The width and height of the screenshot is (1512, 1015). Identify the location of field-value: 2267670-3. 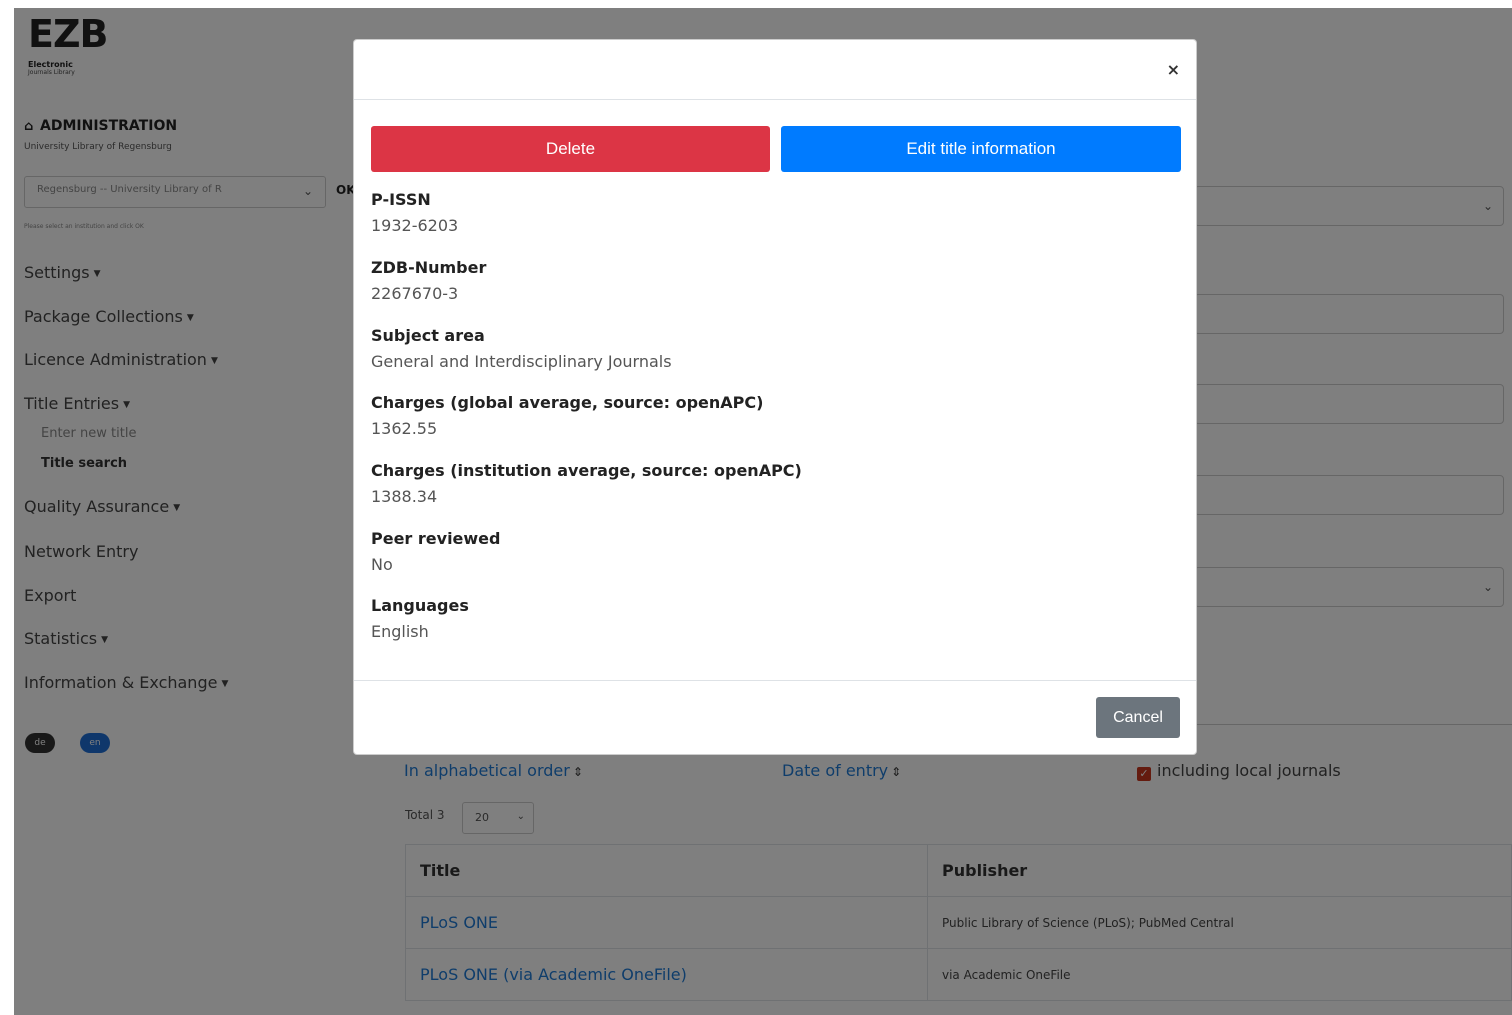
(415, 293).